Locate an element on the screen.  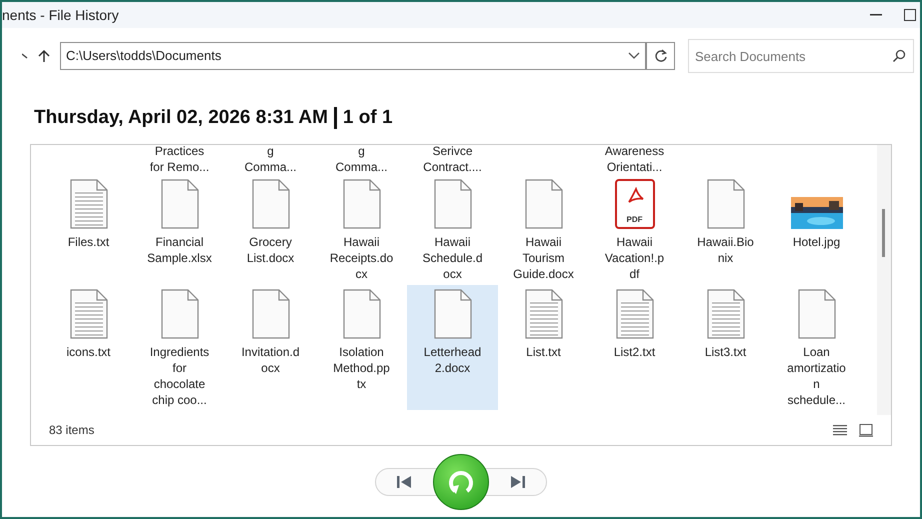
refresh-button is located at coordinates (660, 56).